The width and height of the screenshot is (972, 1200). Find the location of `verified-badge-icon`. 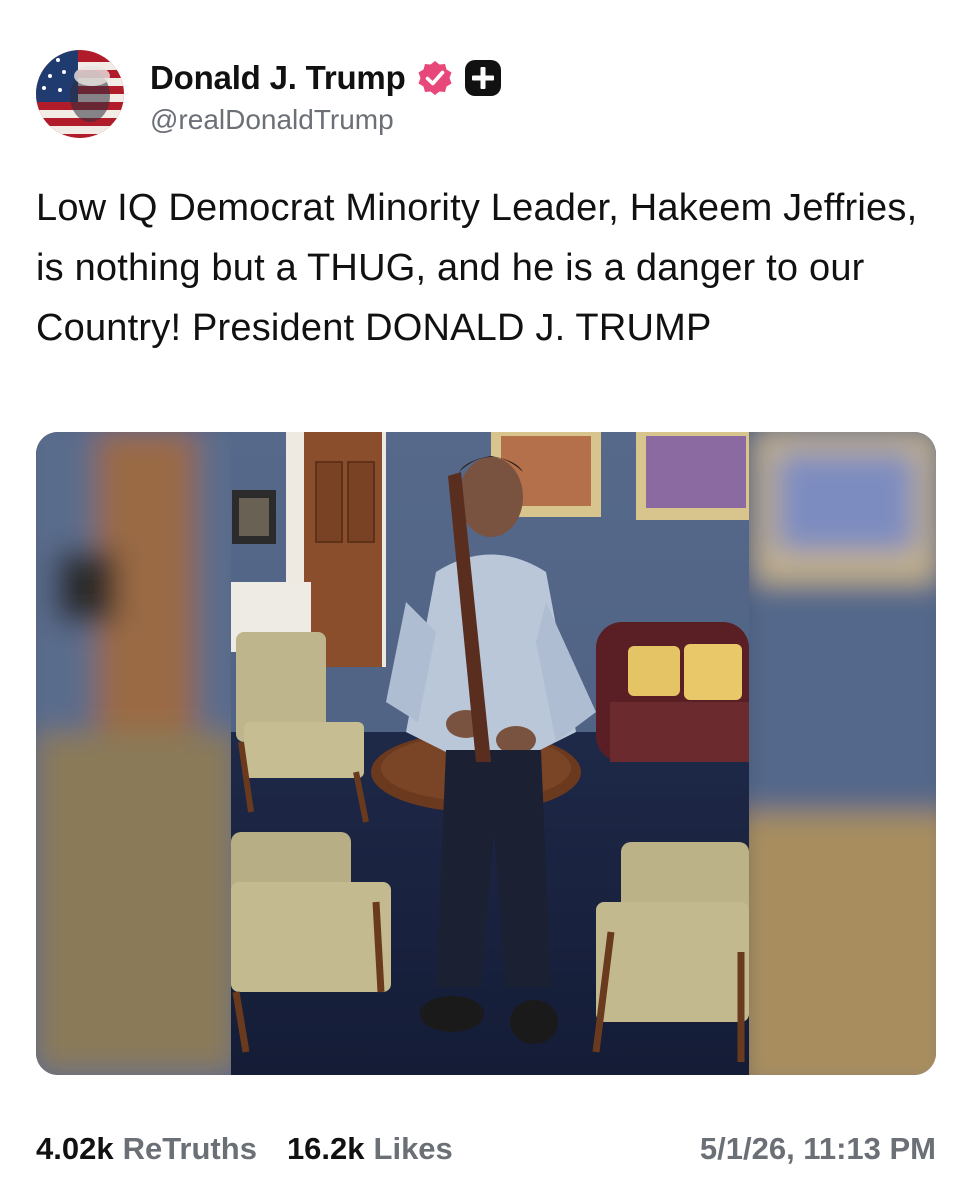

verified-badge-icon is located at coordinates (435, 78).